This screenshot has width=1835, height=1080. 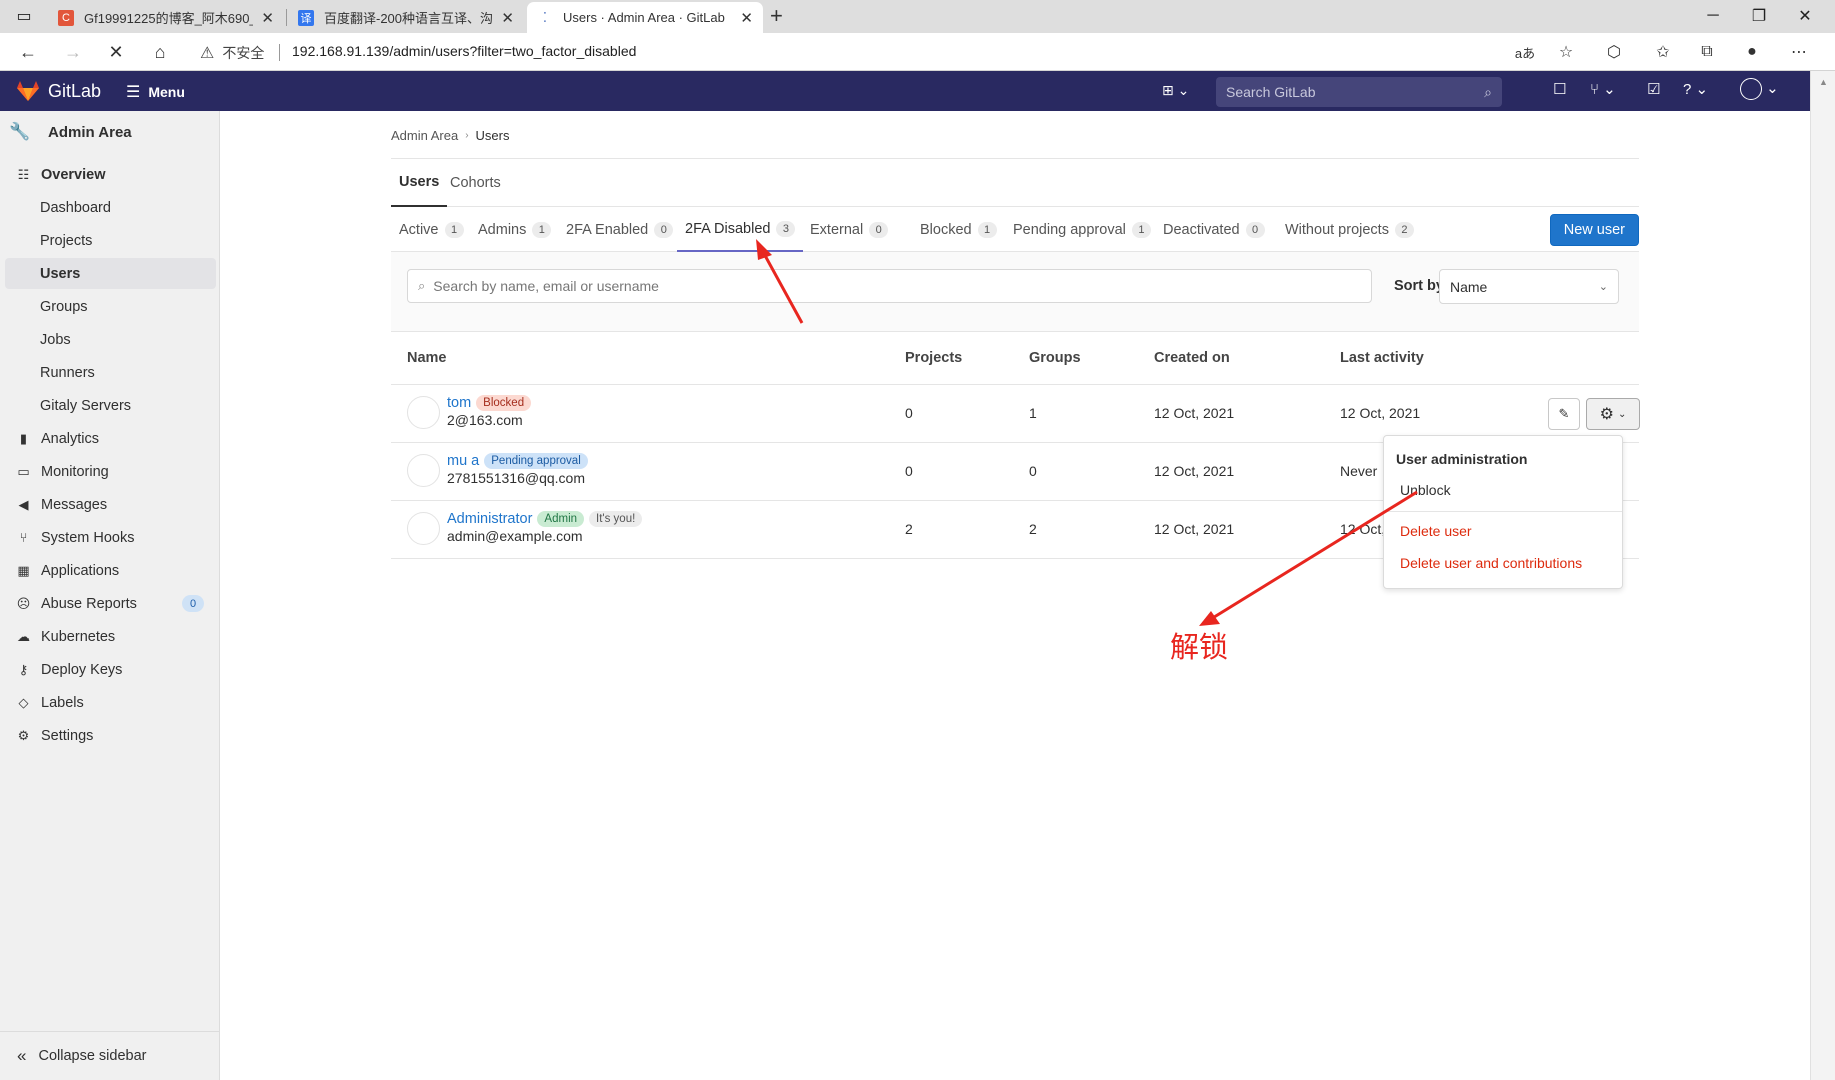 I want to click on sort-select: Name ⌄, so click(x=1529, y=286).